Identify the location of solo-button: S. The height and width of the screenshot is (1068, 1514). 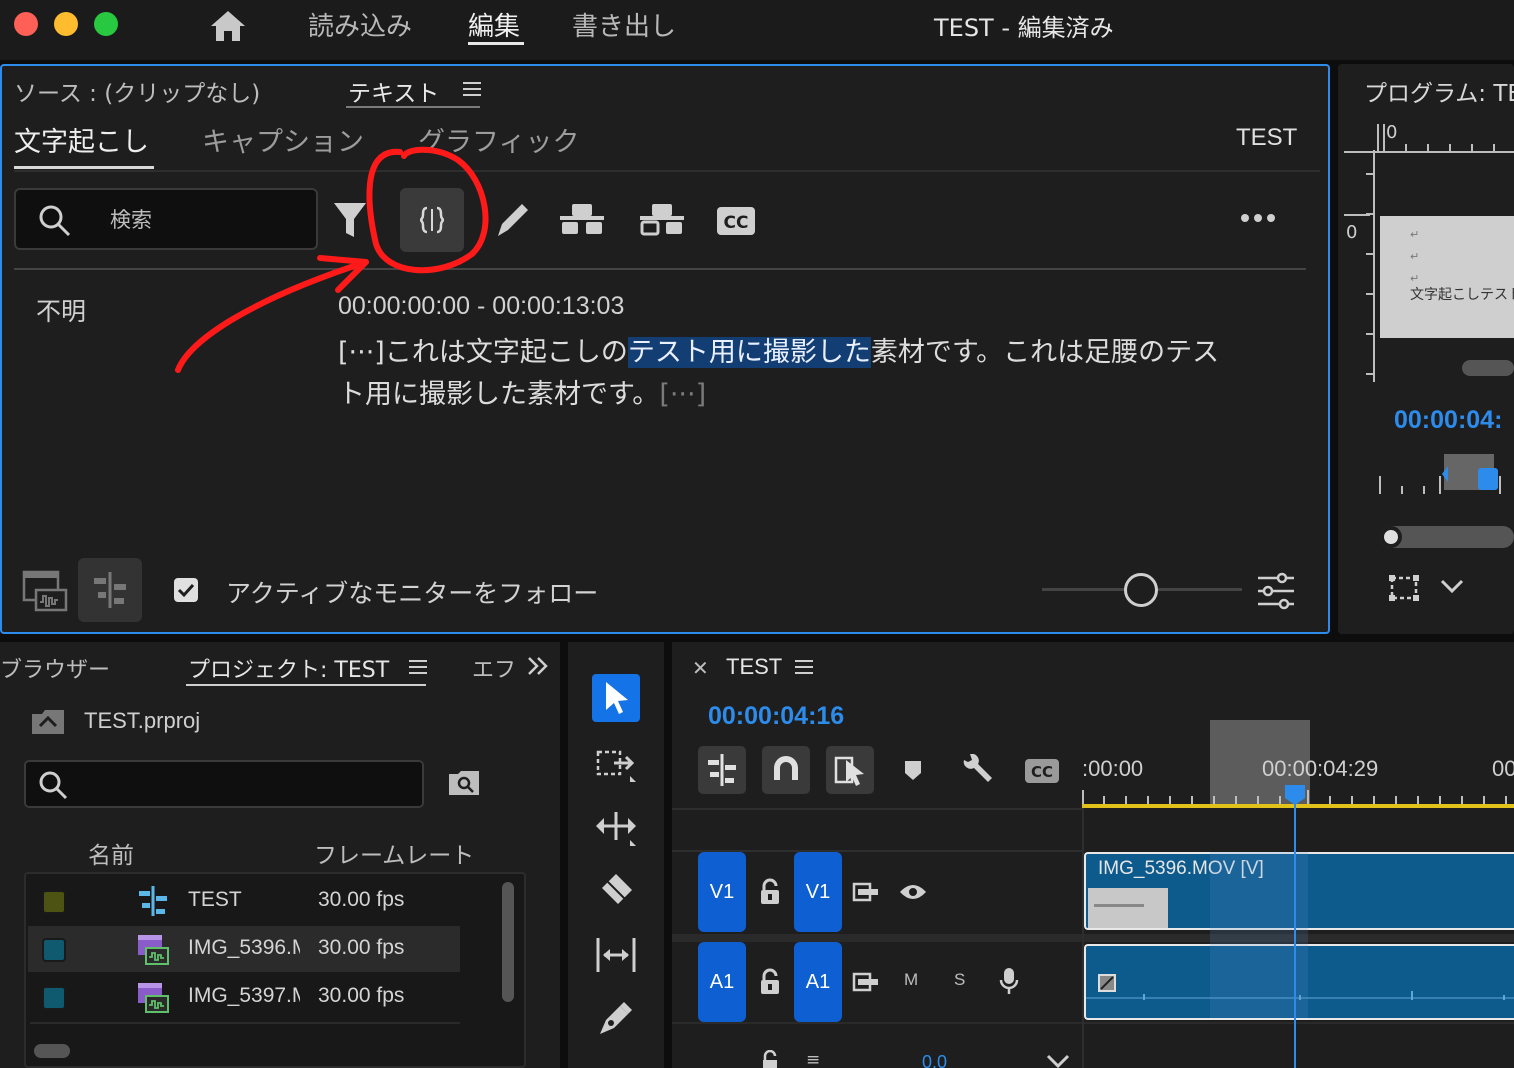
(959, 980).